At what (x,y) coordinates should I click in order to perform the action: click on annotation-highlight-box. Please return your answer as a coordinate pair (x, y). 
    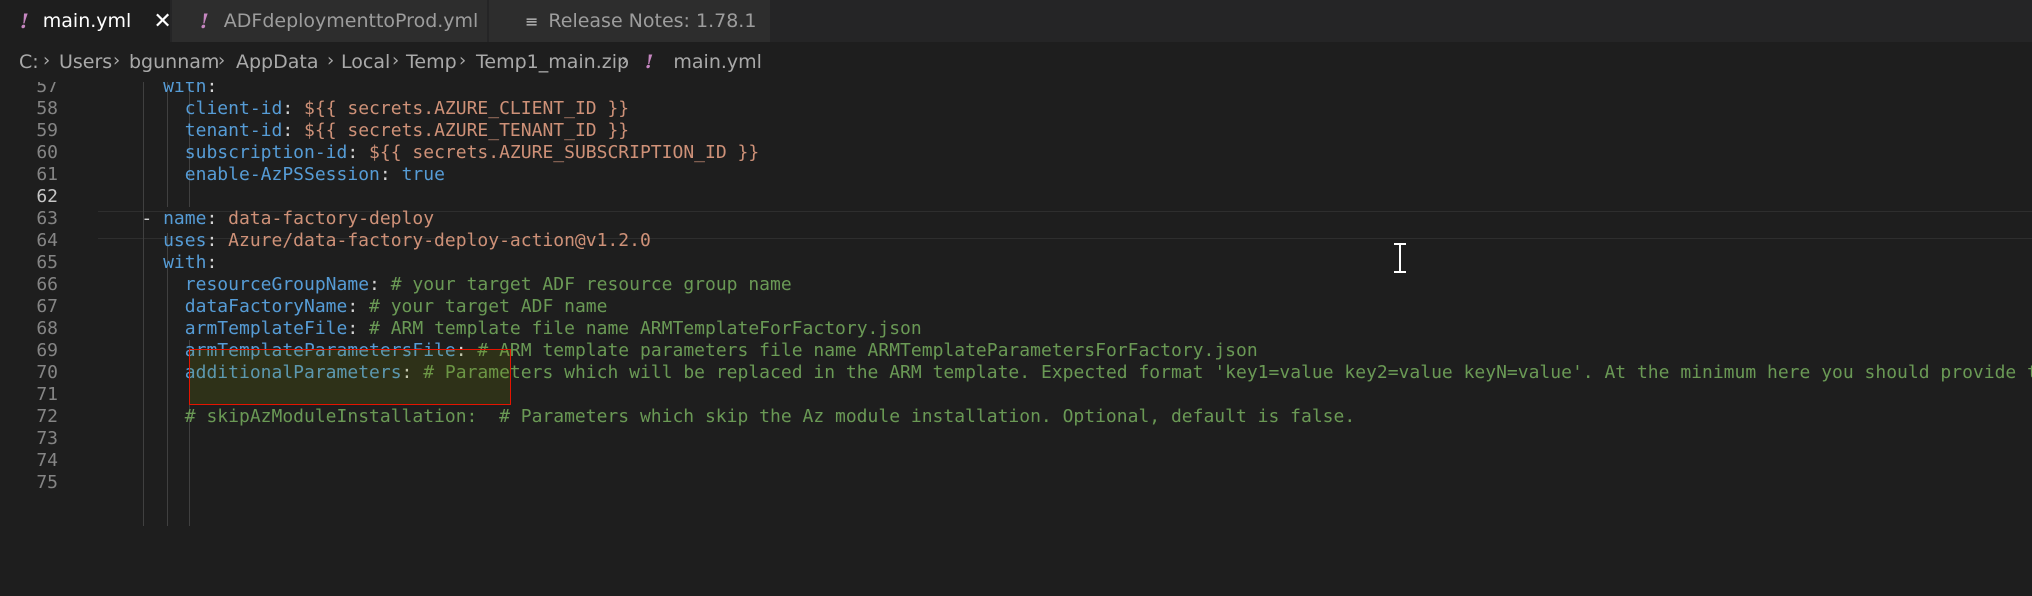
    Looking at the image, I should click on (350, 377).